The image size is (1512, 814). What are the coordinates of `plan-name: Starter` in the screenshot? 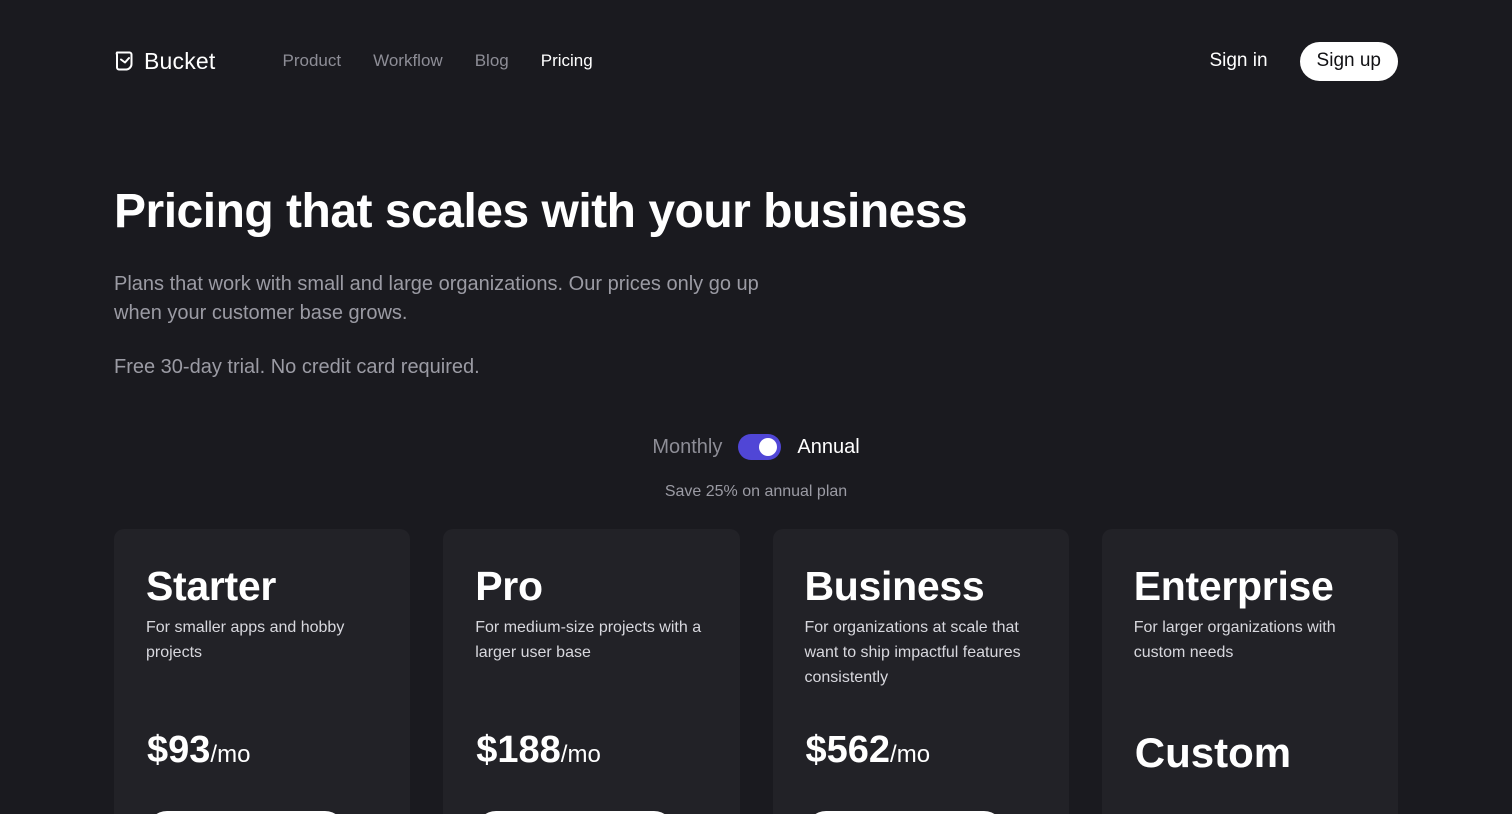 It's located at (211, 586).